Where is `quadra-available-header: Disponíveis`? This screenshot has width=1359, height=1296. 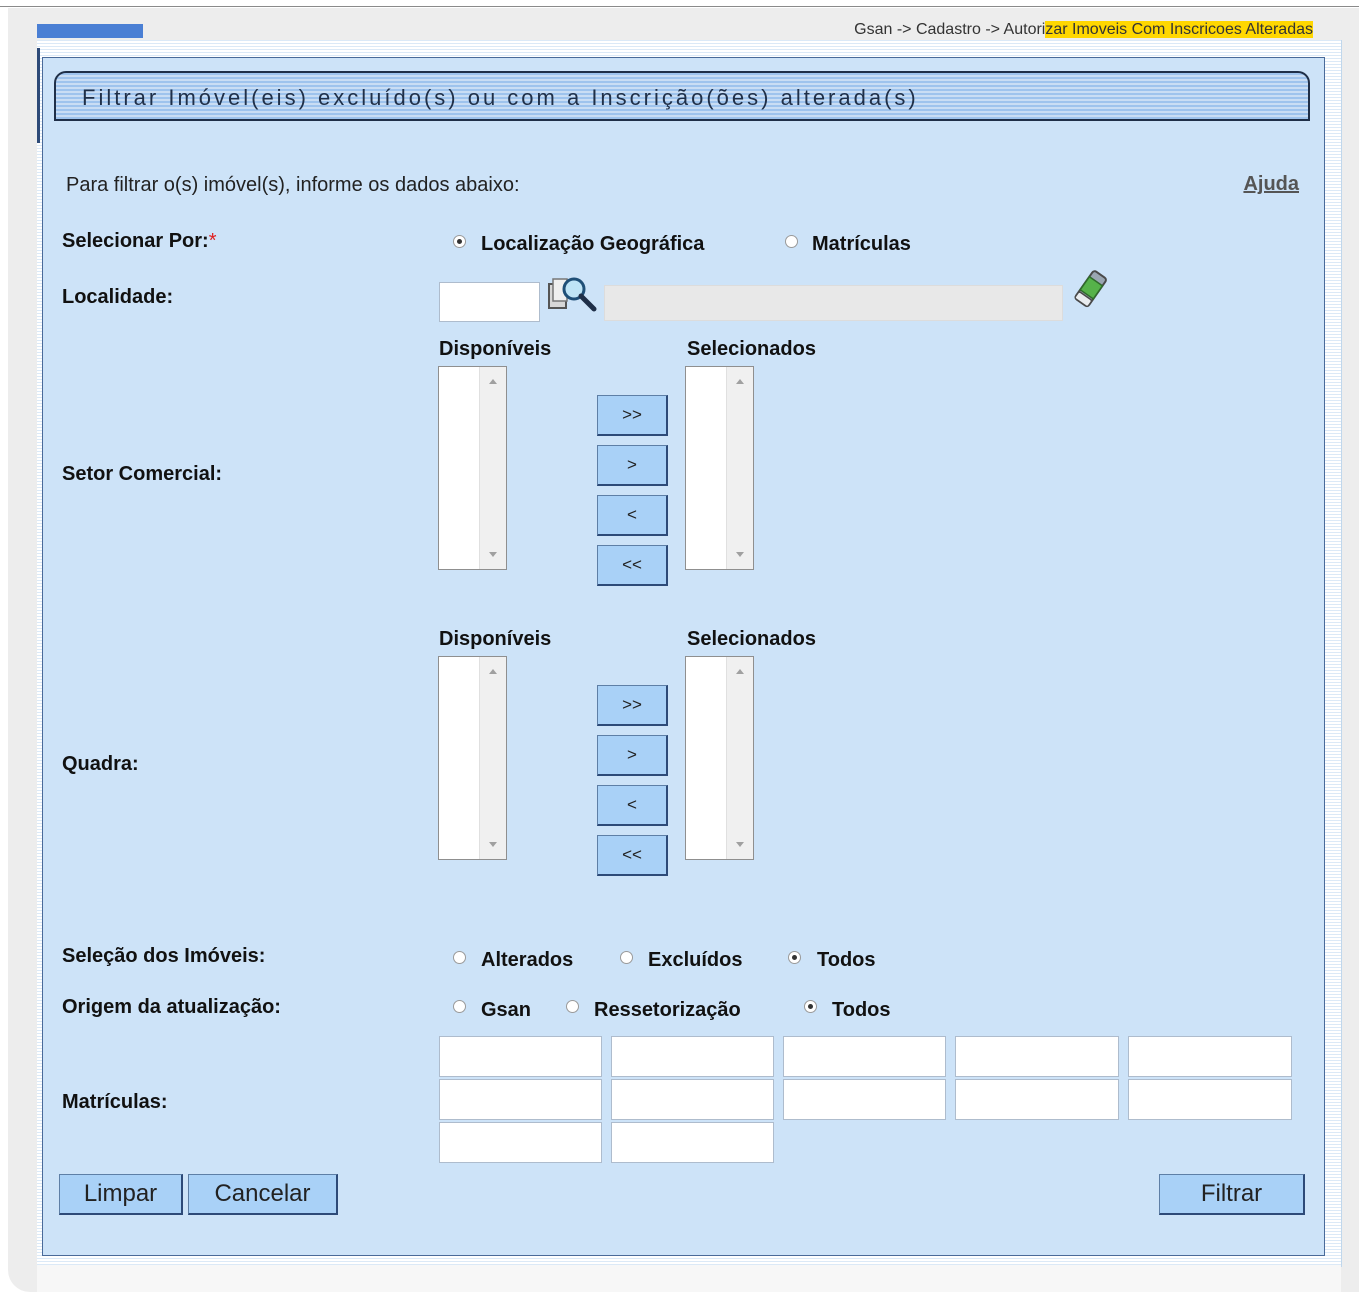 quadra-available-header: Disponíveis is located at coordinates (495, 639).